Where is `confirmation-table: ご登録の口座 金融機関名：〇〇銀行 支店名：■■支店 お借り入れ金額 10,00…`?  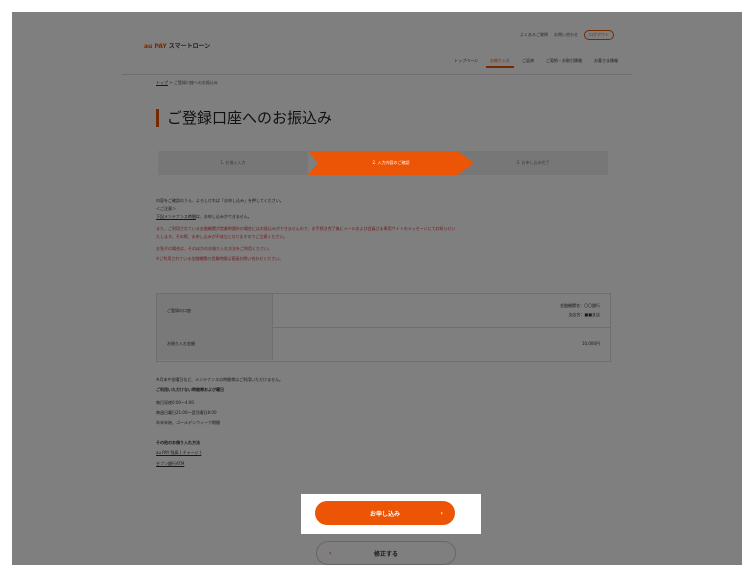
confirmation-table: ご登録の口座 金融機関名：〇〇銀行 支店名：■■支店 お借り入れ金額 10,00… is located at coordinates (383, 327).